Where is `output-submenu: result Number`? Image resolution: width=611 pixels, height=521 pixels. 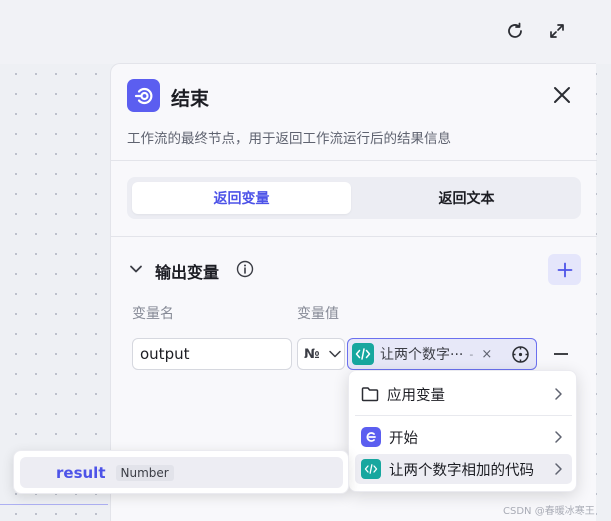 output-submenu: result Number is located at coordinates (181, 472).